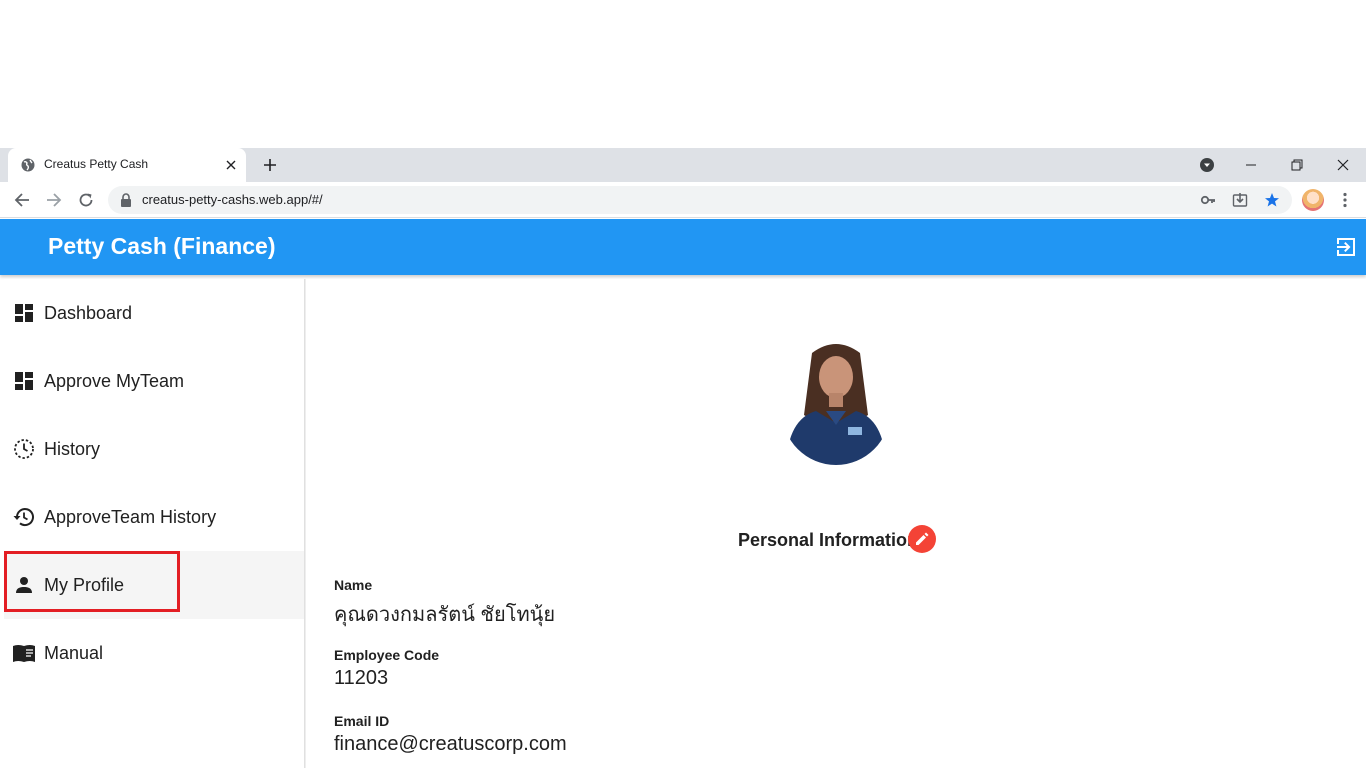 The height and width of the screenshot is (768, 1366). What do you see at coordinates (353, 585) in the screenshot?
I see `name-label: Name` at bounding box center [353, 585].